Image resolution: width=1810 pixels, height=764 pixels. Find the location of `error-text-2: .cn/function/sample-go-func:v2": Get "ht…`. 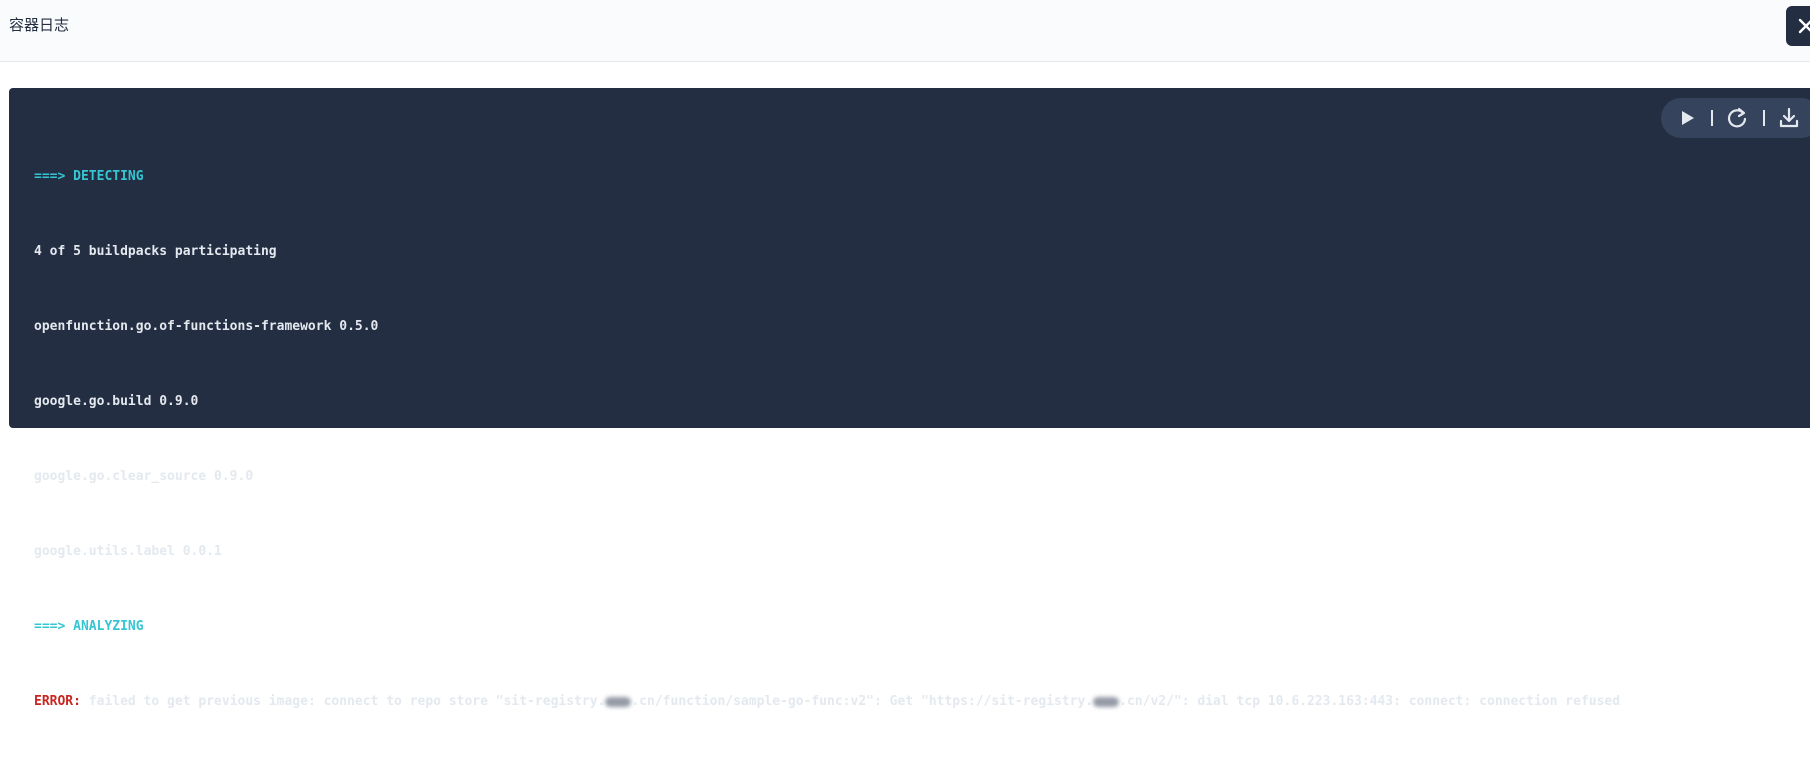

error-text-2: .cn/function/sample-go-func:v2": Get "ht… is located at coordinates (862, 701).